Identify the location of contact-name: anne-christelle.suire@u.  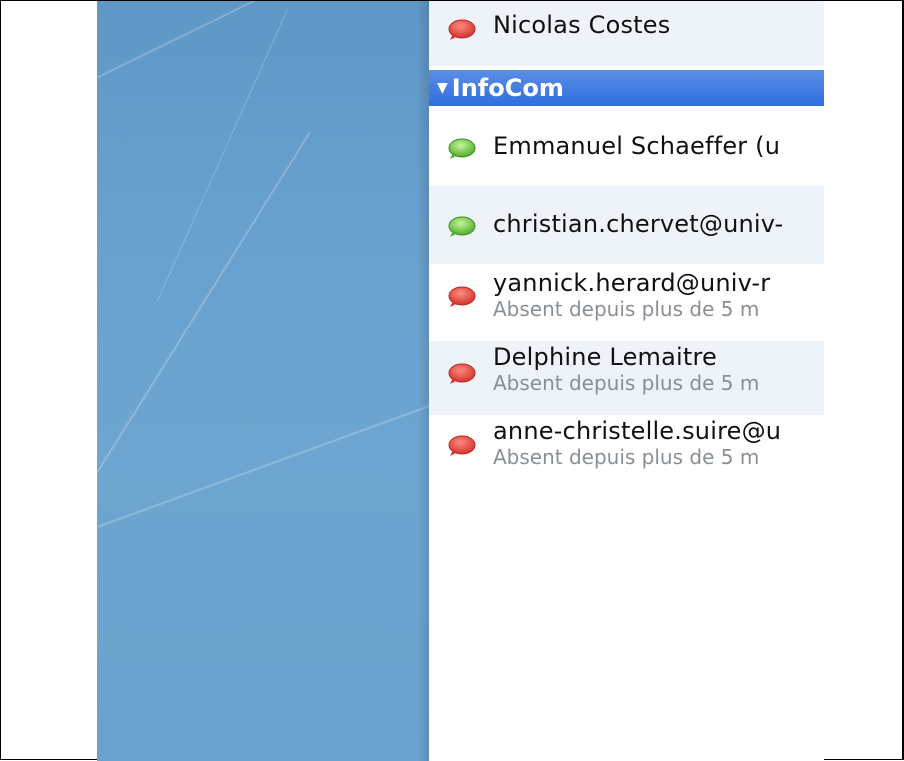
(637, 431).